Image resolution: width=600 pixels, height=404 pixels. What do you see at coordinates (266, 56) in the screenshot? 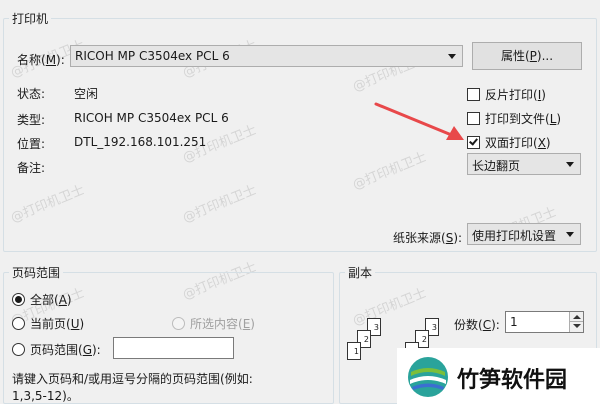
I see `printer-name-select: RICOH MP C3504ex PCL 6` at bounding box center [266, 56].